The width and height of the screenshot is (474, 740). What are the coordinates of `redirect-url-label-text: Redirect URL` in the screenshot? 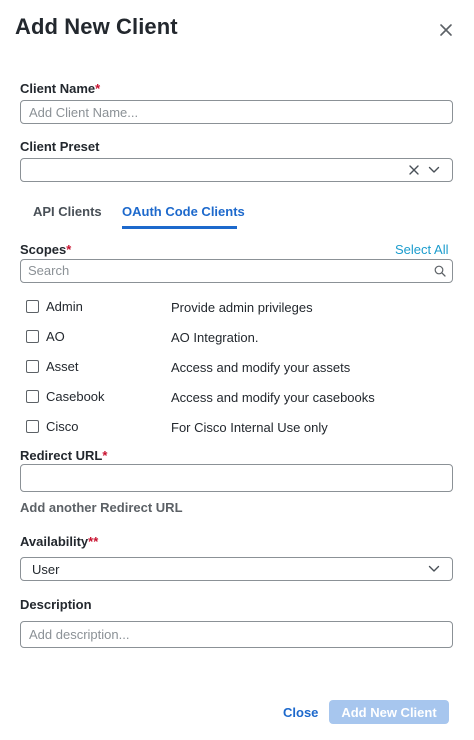 It's located at (61, 455).